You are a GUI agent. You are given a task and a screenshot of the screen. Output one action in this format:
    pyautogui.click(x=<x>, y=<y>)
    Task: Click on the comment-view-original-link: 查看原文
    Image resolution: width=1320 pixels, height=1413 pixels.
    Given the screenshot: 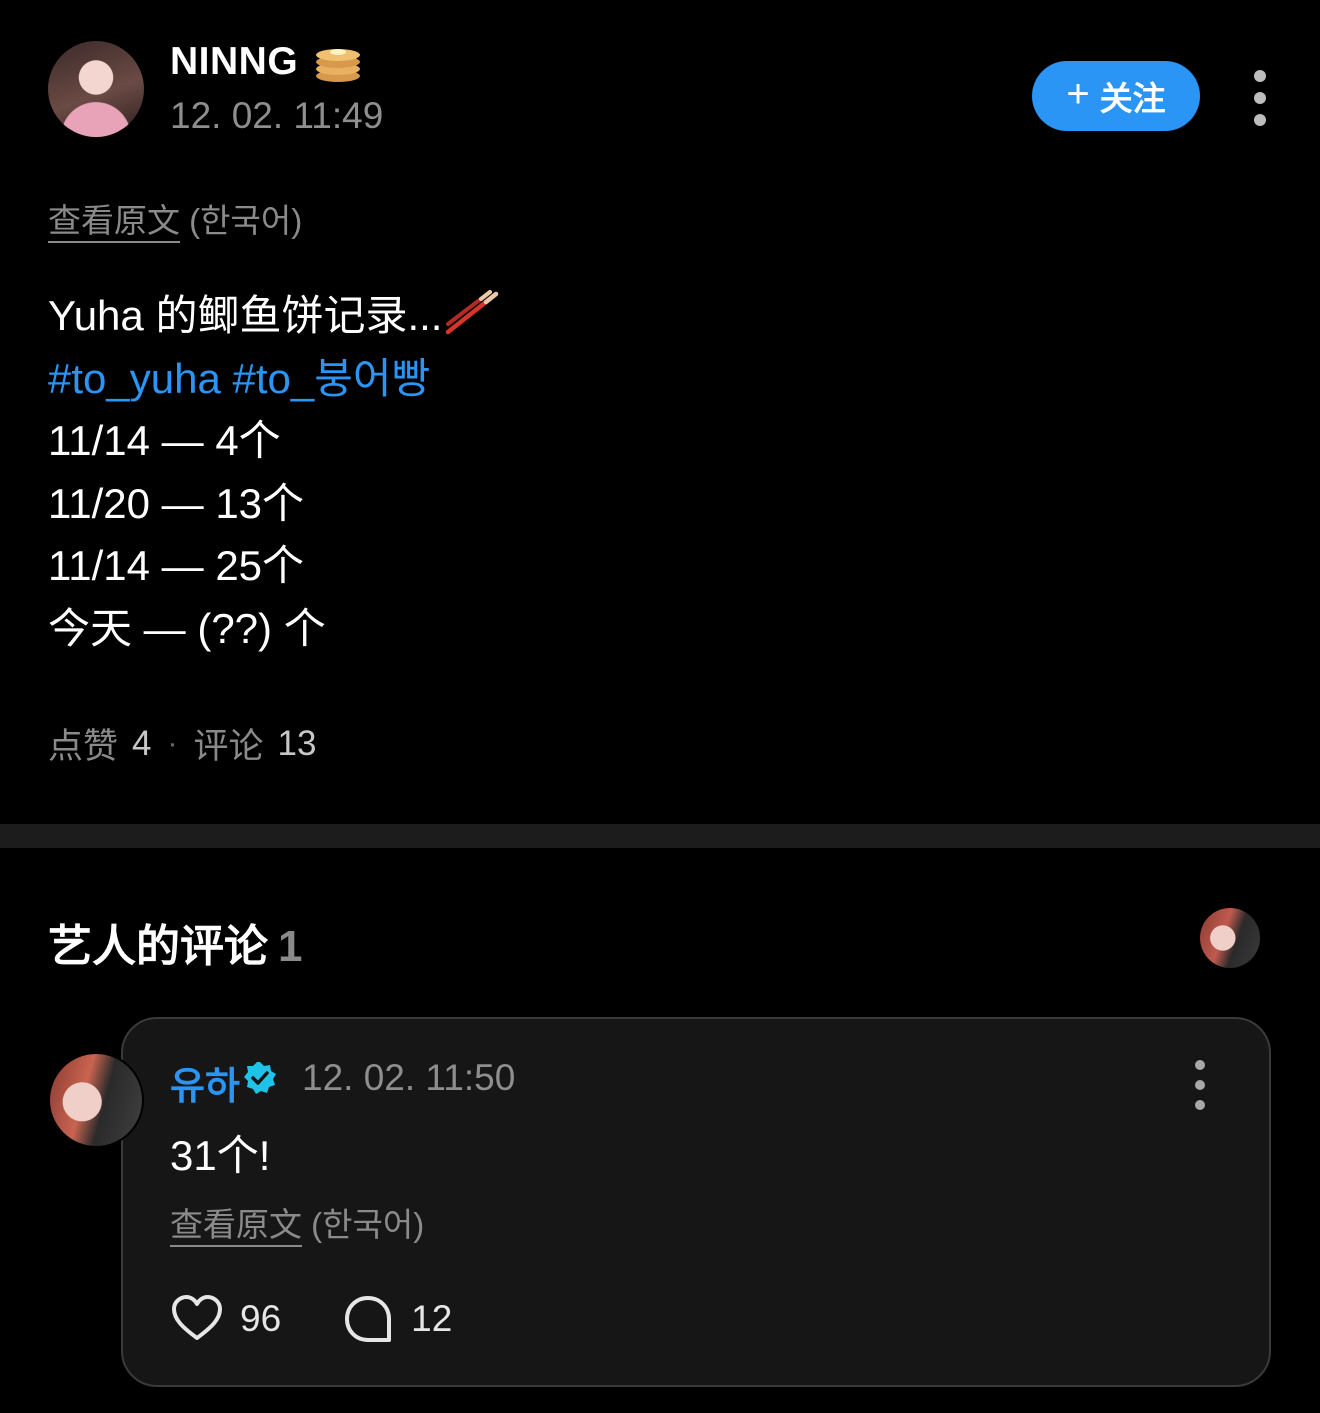 What is the action you would take?
    pyautogui.click(x=236, y=1226)
    